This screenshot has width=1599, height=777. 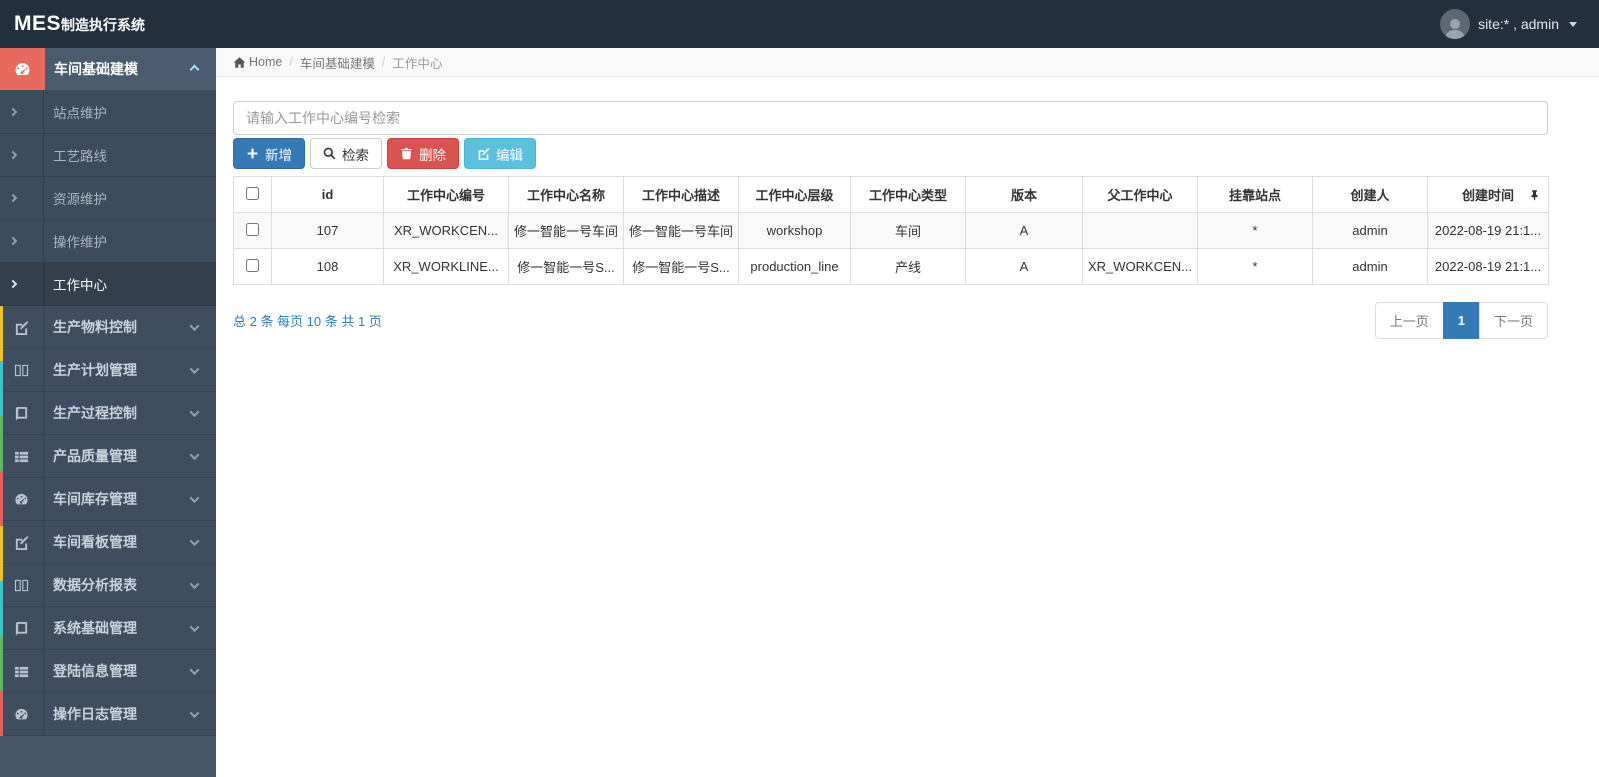 What do you see at coordinates (22, 370) in the screenshot?
I see `columns-icon` at bounding box center [22, 370].